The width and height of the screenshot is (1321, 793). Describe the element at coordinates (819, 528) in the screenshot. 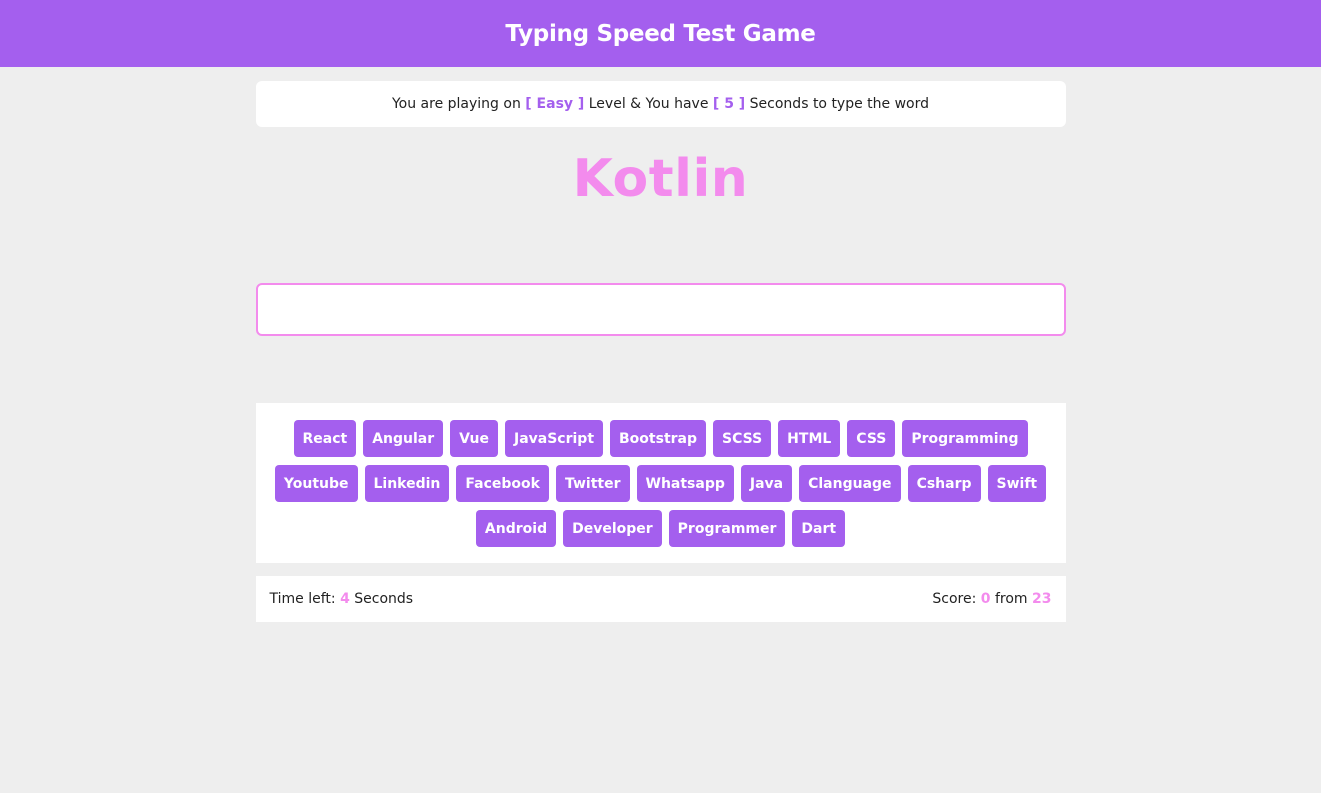

I see `word-tag: Dart` at that location.